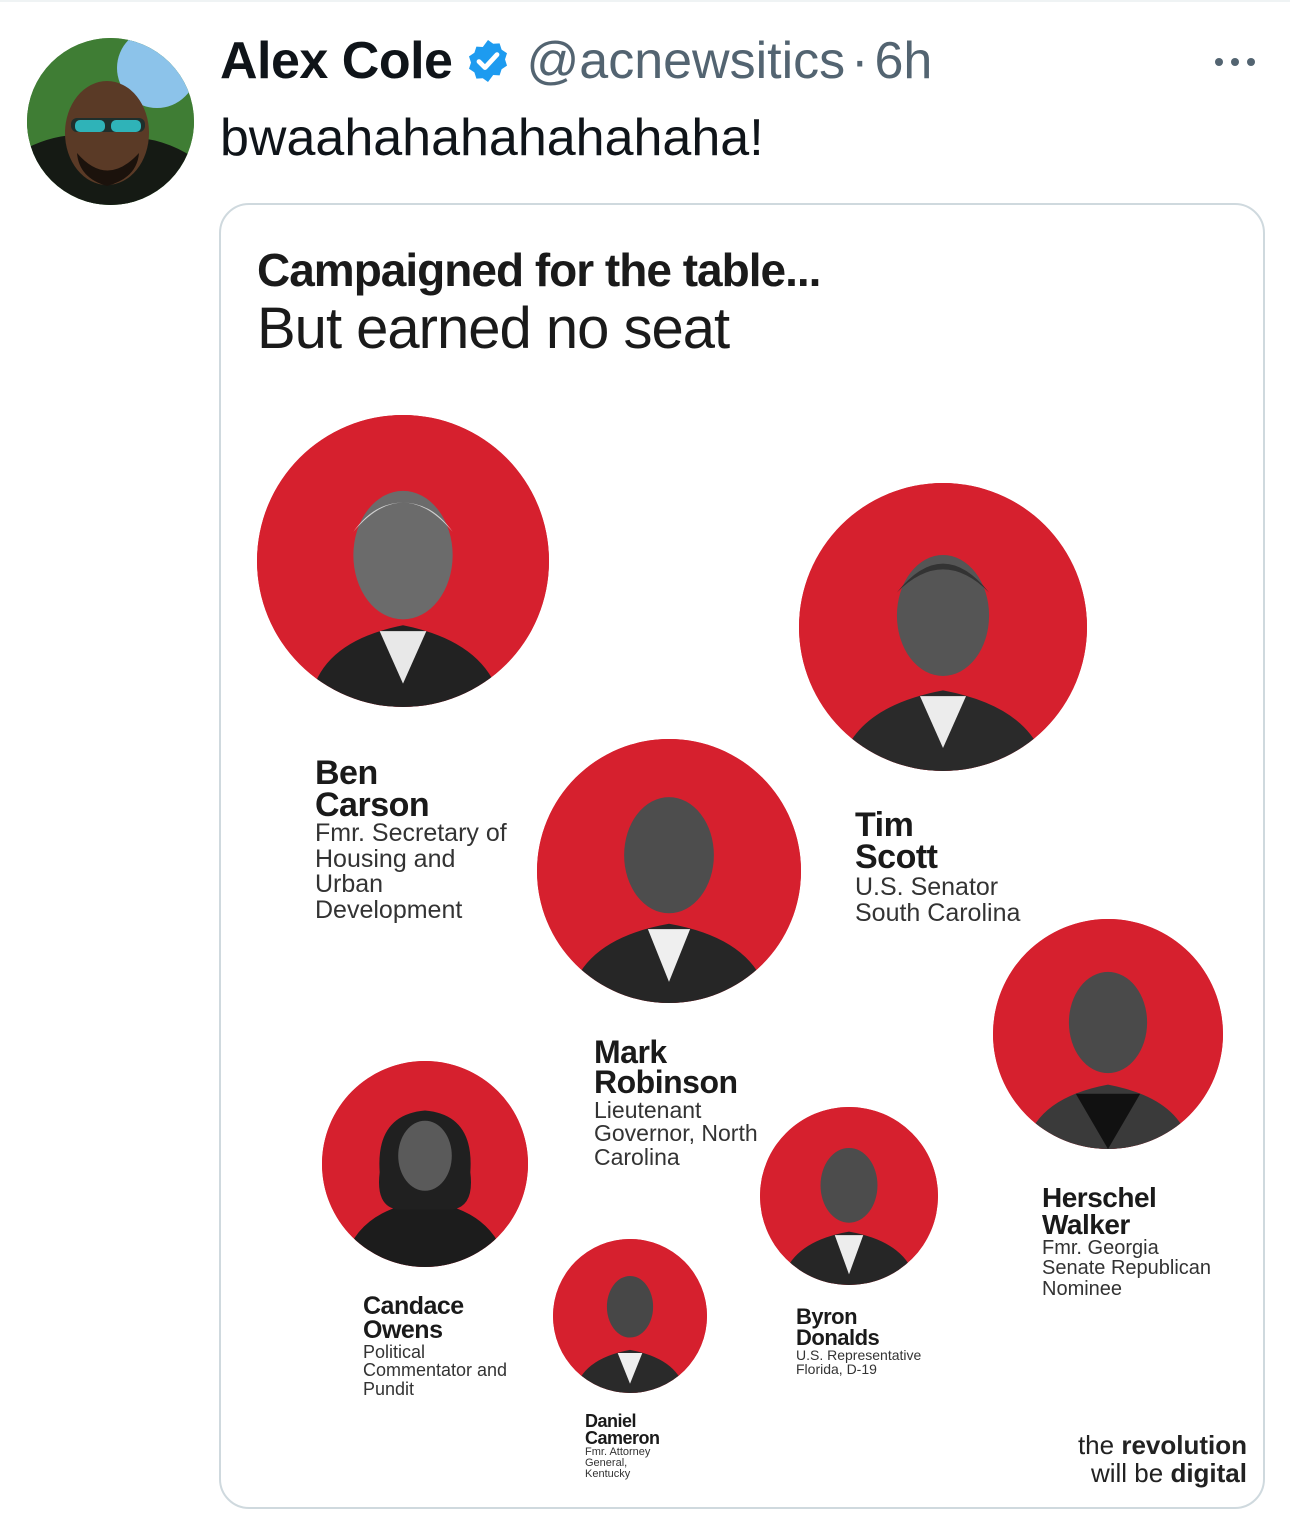 Image resolution: width=1290 pixels, height=1519 pixels. I want to click on more-options-icon, so click(1235, 62).